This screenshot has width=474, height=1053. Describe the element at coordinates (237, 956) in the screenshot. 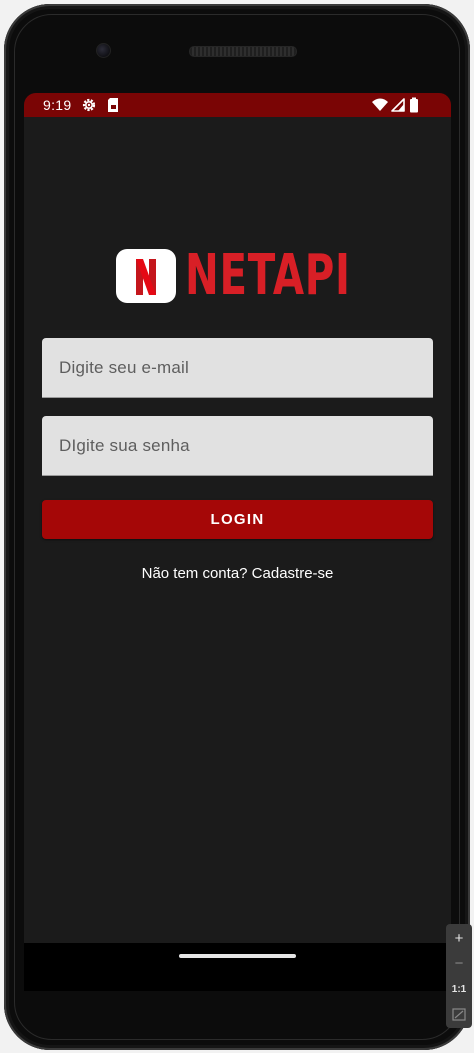

I see `home-indicator` at that location.